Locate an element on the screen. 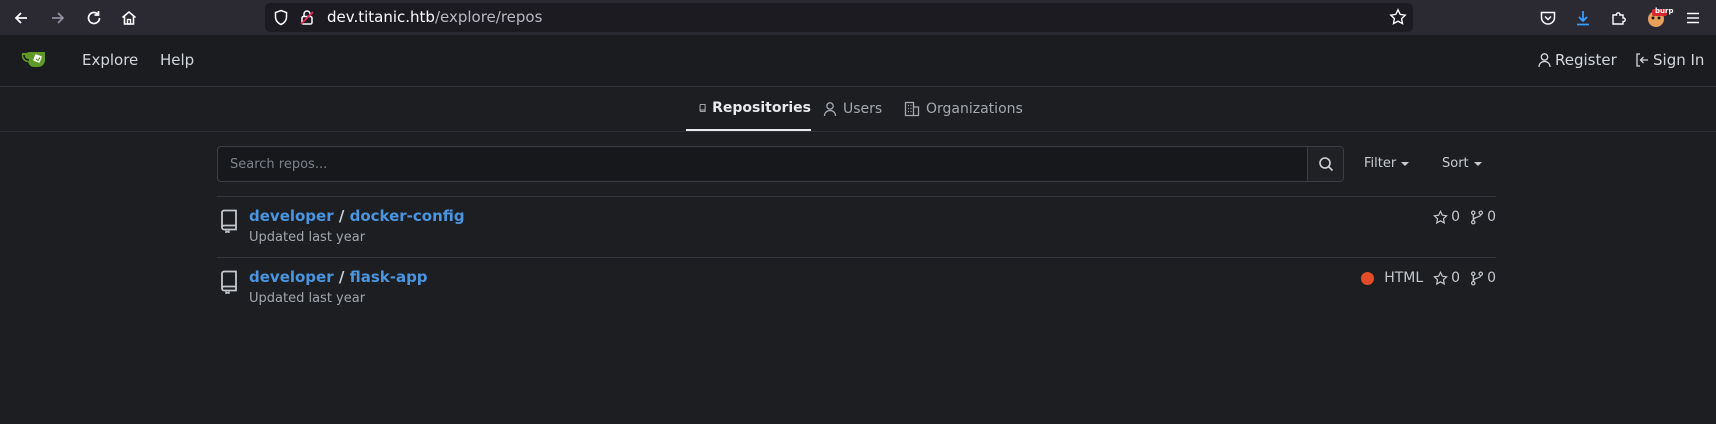 This screenshot has height=424, width=1716. shield-icon is located at coordinates (281, 19).